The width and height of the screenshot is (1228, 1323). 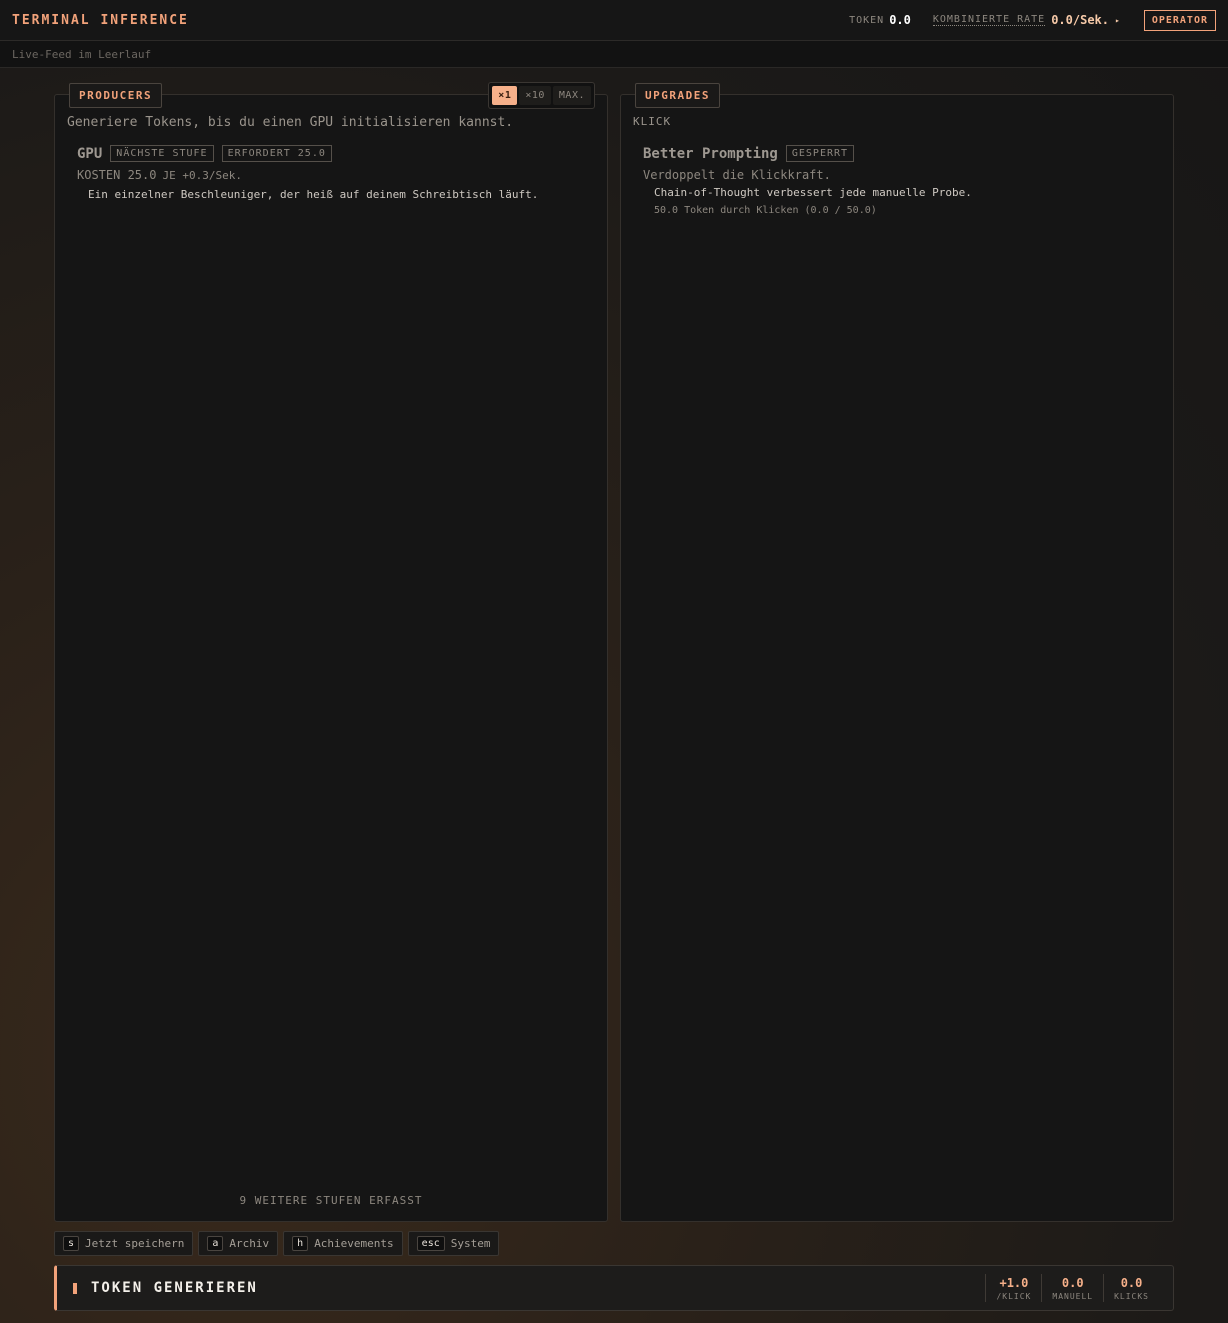 I want to click on manual-stat: 0.0 MANUELL, so click(x=1072, y=1288).